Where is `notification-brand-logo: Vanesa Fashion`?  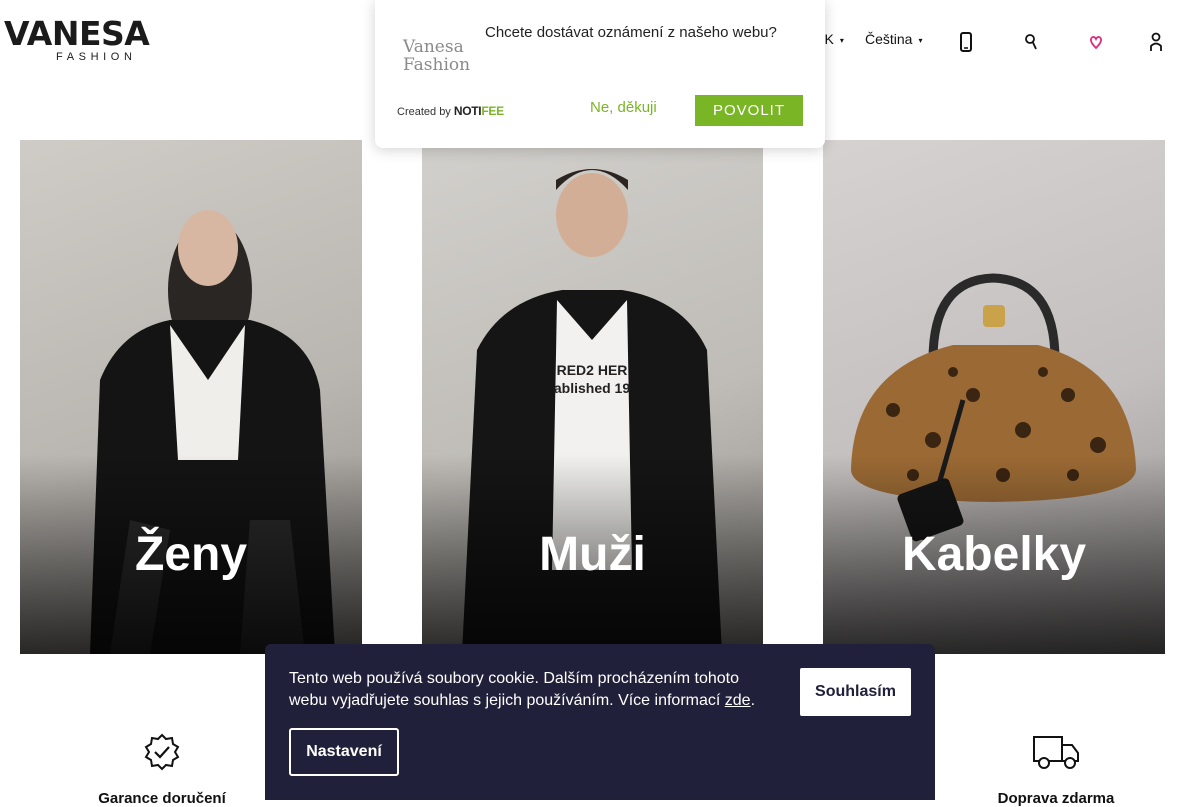 notification-brand-logo: Vanesa Fashion is located at coordinates (437, 56).